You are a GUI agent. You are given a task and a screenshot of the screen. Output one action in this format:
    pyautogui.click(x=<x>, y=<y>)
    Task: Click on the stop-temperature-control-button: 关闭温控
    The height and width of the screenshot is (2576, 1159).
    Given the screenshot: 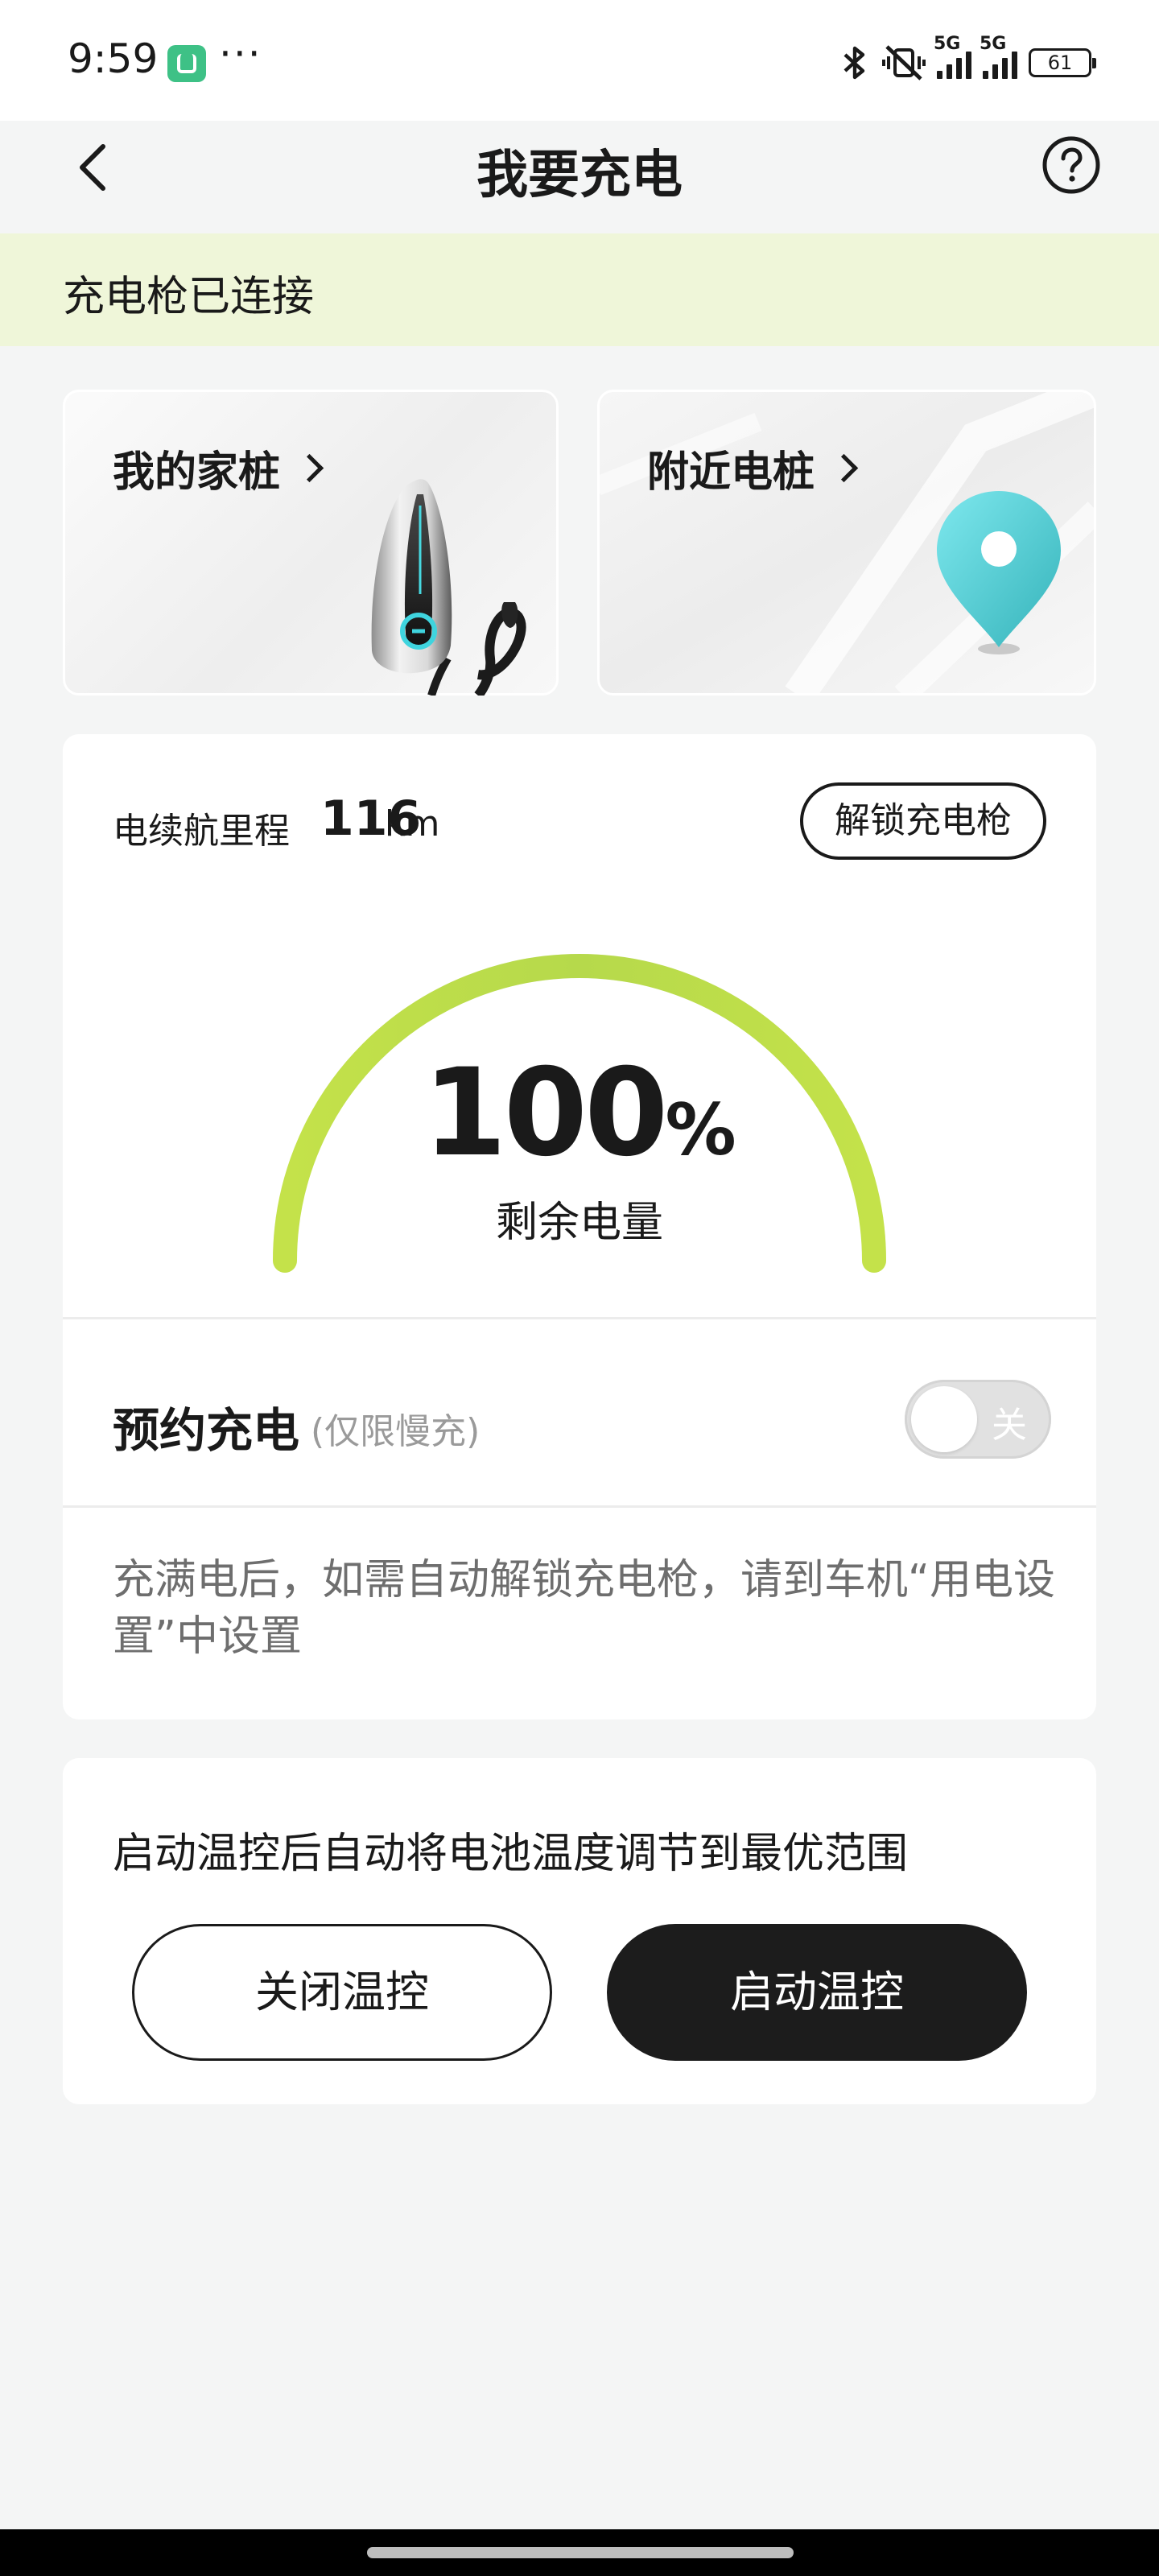 What is the action you would take?
    pyautogui.click(x=342, y=1992)
    